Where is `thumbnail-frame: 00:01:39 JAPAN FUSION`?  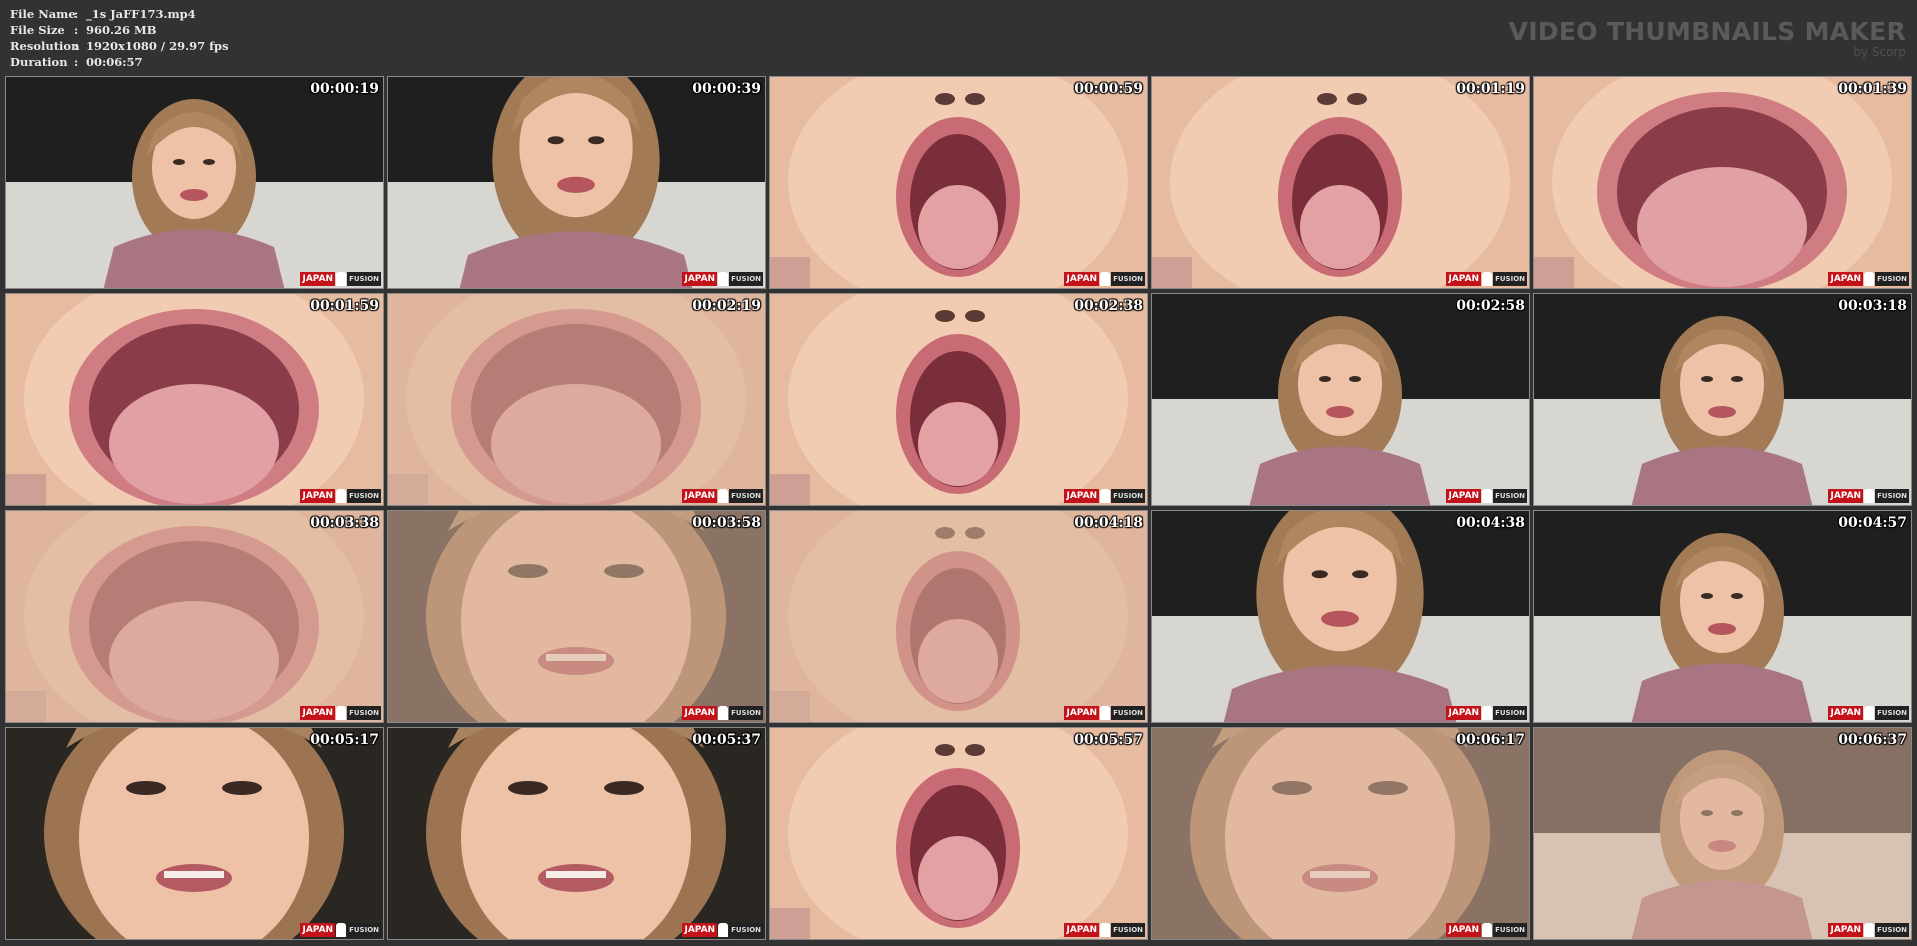 thumbnail-frame: 00:01:39 JAPAN FUSION is located at coordinates (1722, 182).